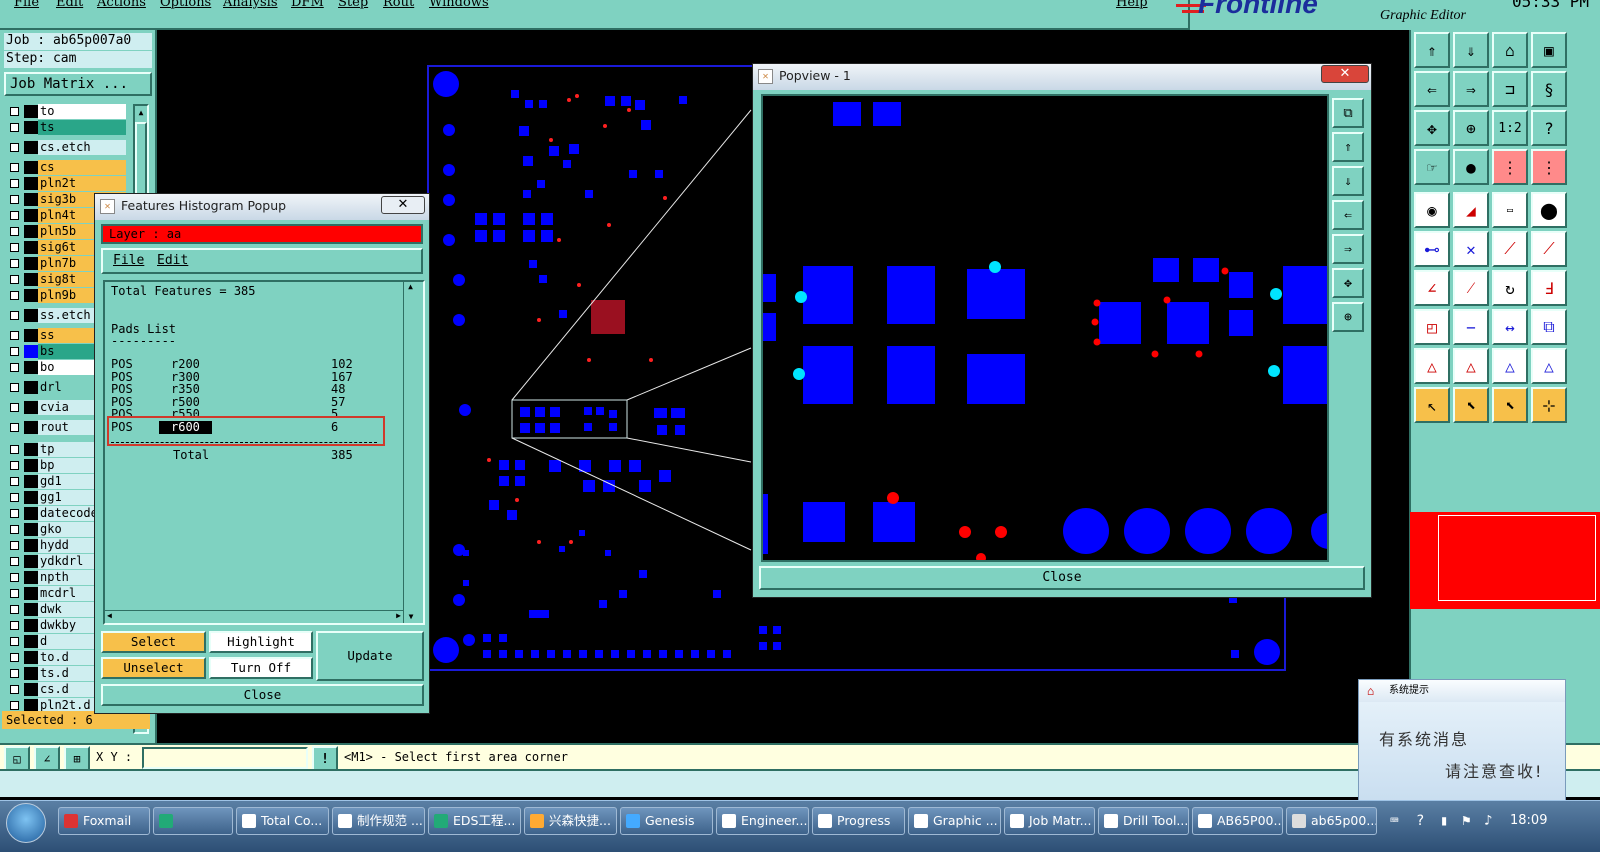 The image size is (1600, 852). I want to click on tray-flag-icon: ⚑, so click(1466, 821).